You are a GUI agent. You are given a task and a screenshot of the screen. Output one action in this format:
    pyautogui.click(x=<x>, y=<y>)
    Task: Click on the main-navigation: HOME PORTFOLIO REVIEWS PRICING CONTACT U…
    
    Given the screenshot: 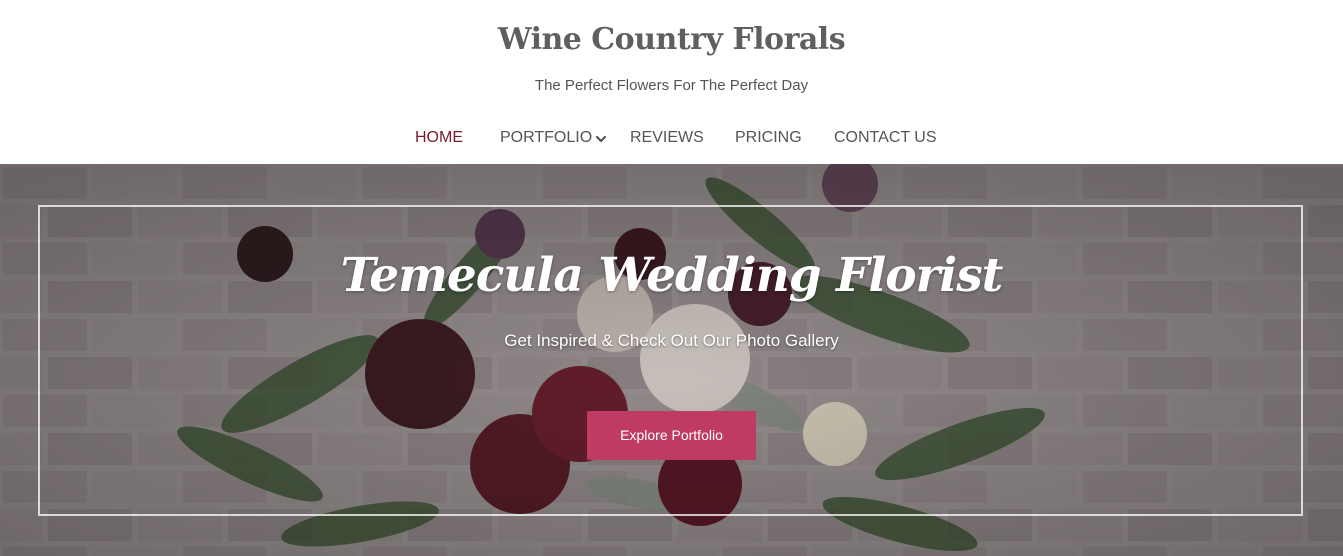 What is the action you would take?
    pyautogui.click(x=671, y=139)
    